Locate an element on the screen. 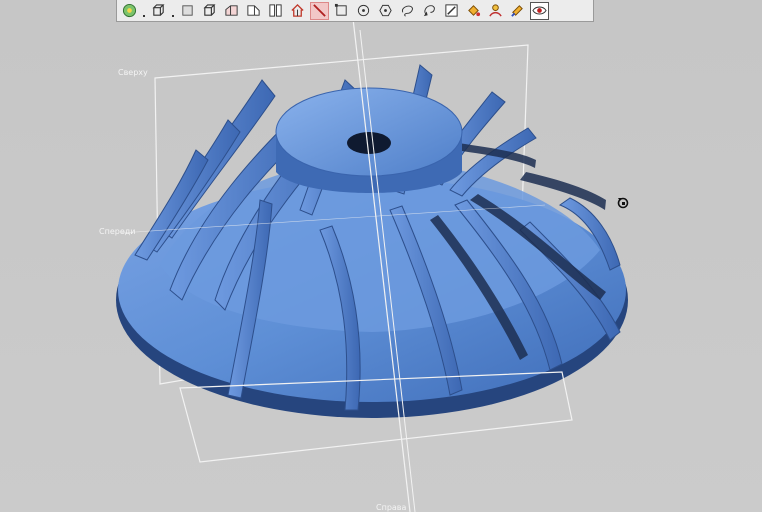 The height and width of the screenshot is (512, 762). rectangle-select-icon is located at coordinates (341, 11).